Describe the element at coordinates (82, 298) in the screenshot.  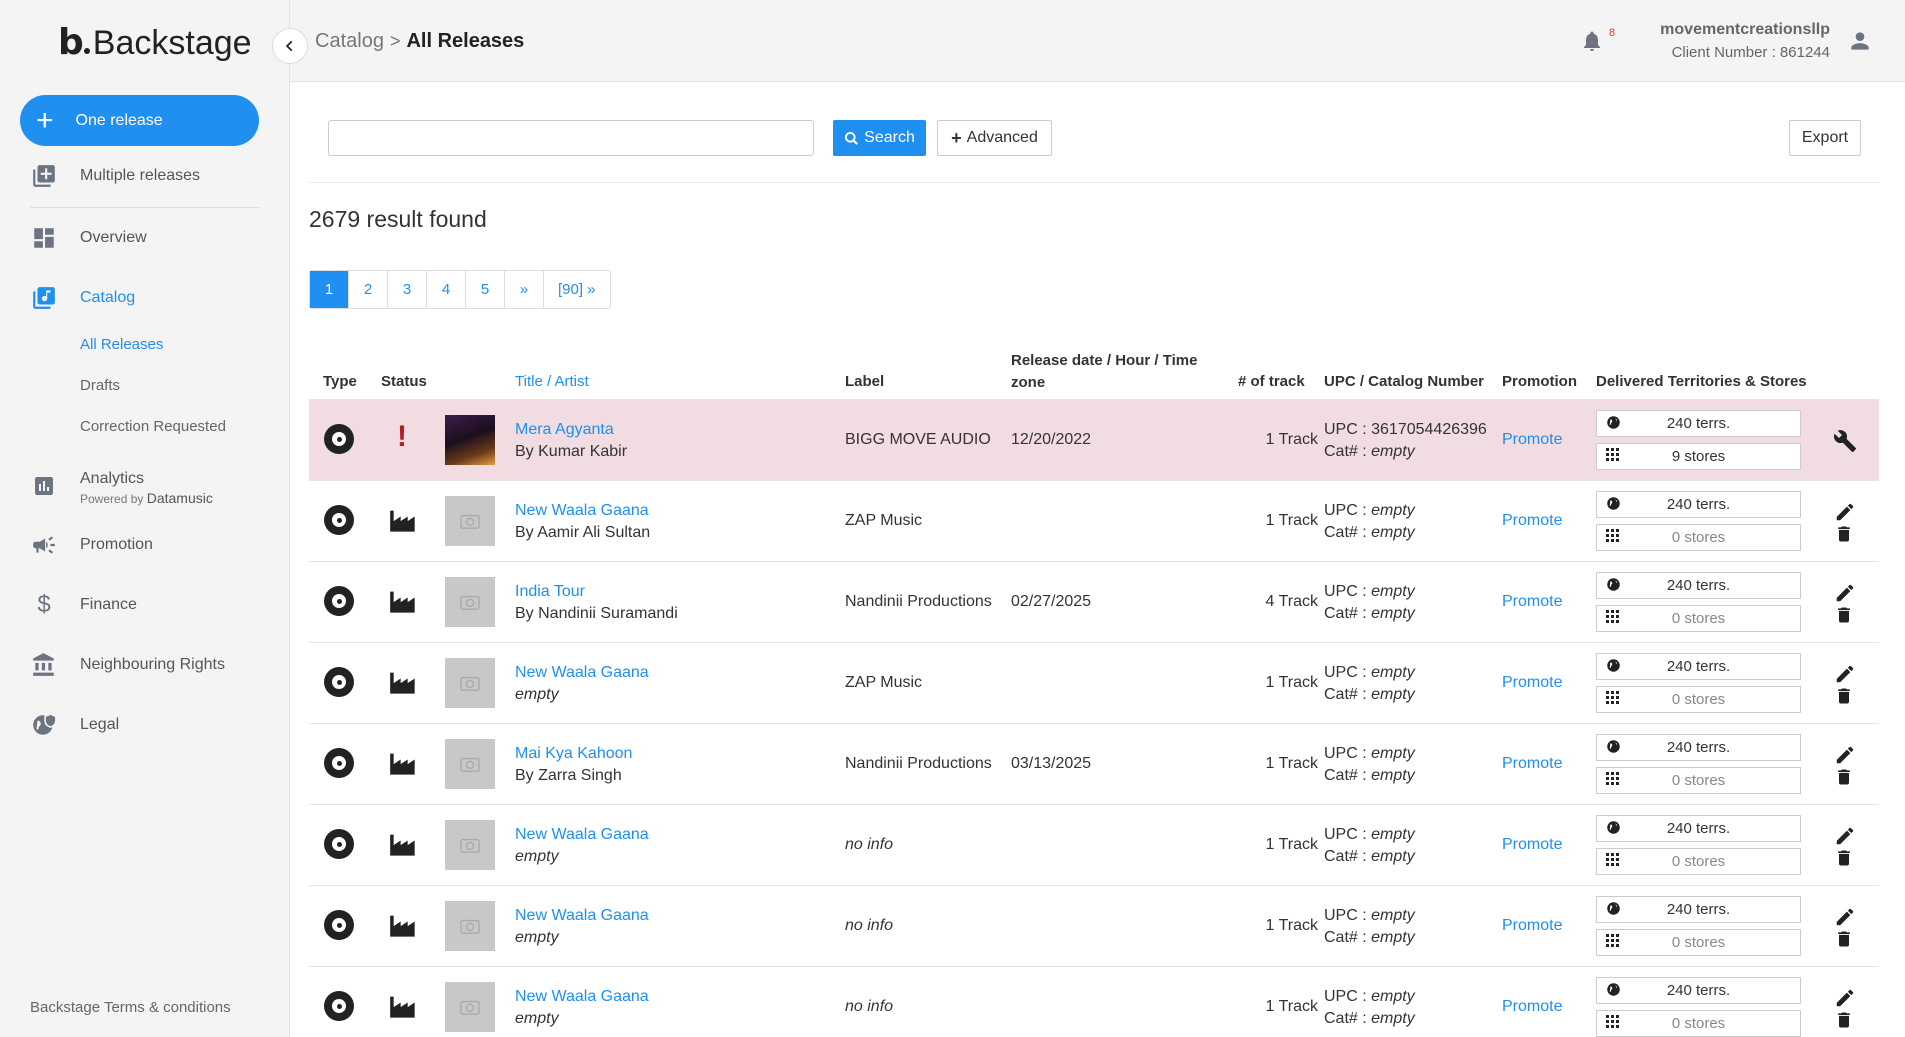
I see `sidebar-item-catalog: Catalog` at that location.